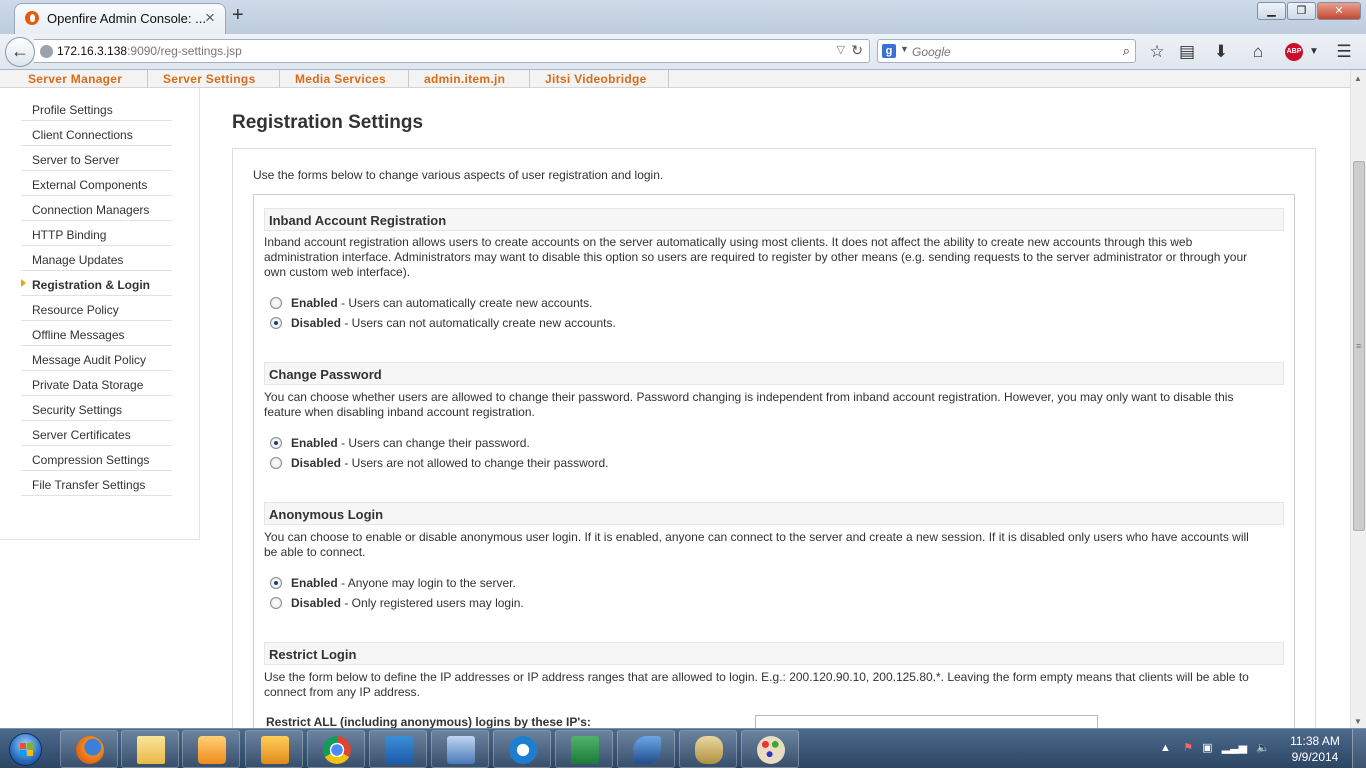 The height and width of the screenshot is (769, 1366). I want to click on taskbar-keys-app, so click(708, 749).